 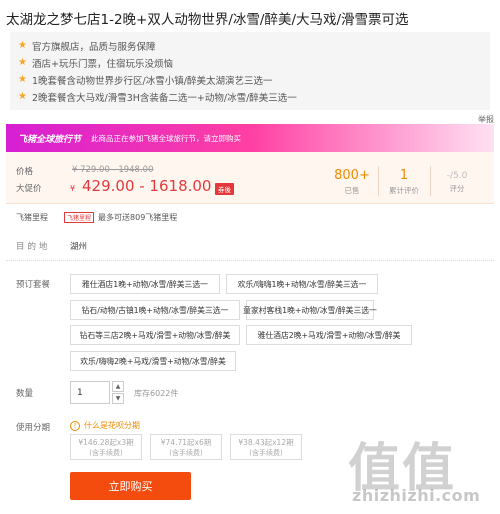 I want to click on installment-option: ¥38.43起x12期 (含手续费), so click(x=266, y=447).